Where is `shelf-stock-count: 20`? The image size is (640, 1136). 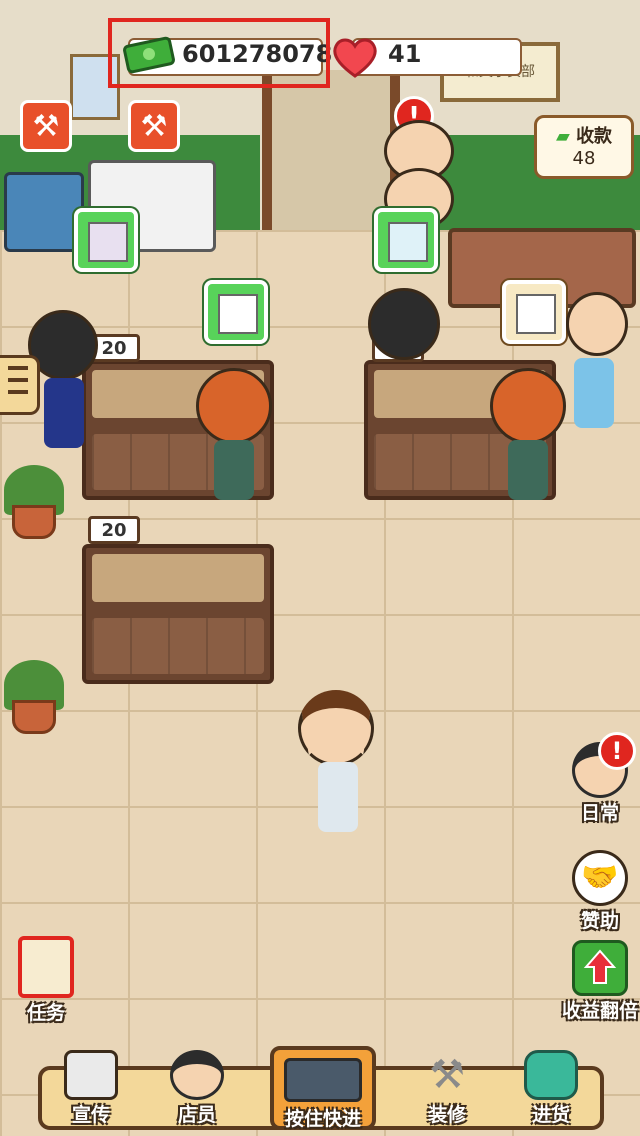 shelf-stock-count: 20 is located at coordinates (114, 530).